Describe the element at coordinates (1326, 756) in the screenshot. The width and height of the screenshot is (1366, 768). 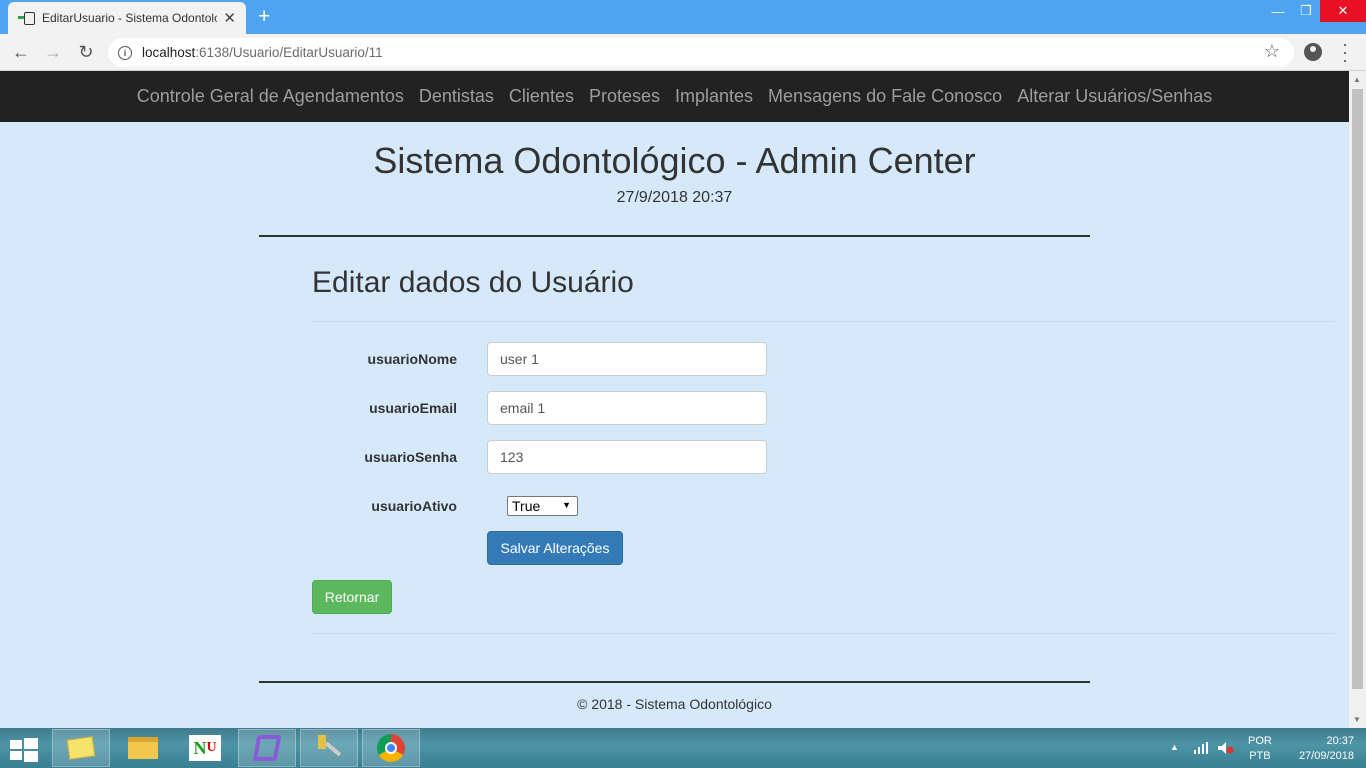
I see `clock-date: 27/09/2018` at that location.